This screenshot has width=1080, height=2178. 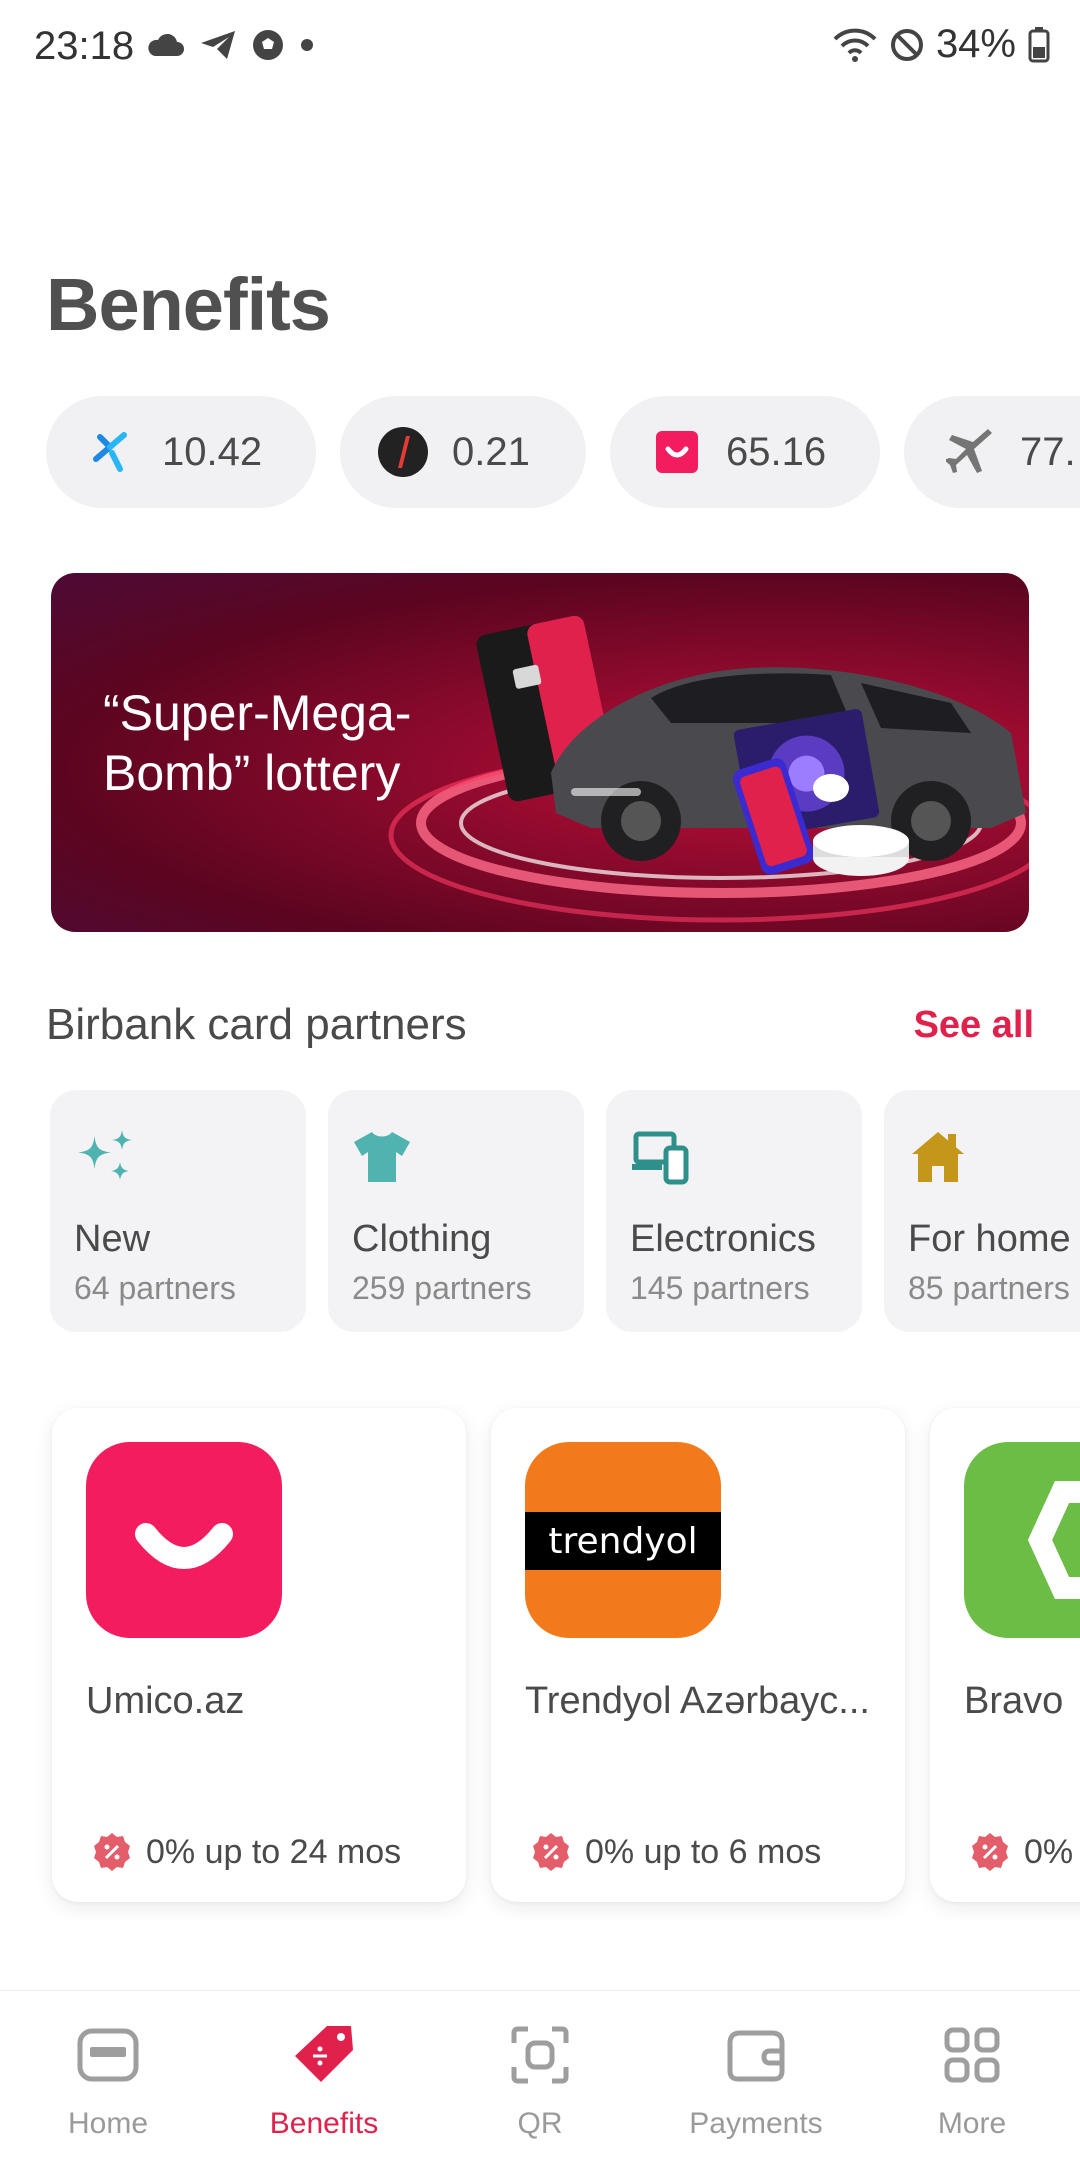 What do you see at coordinates (105, 1155) in the screenshot?
I see `sparkles-icon` at bounding box center [105, 1155].